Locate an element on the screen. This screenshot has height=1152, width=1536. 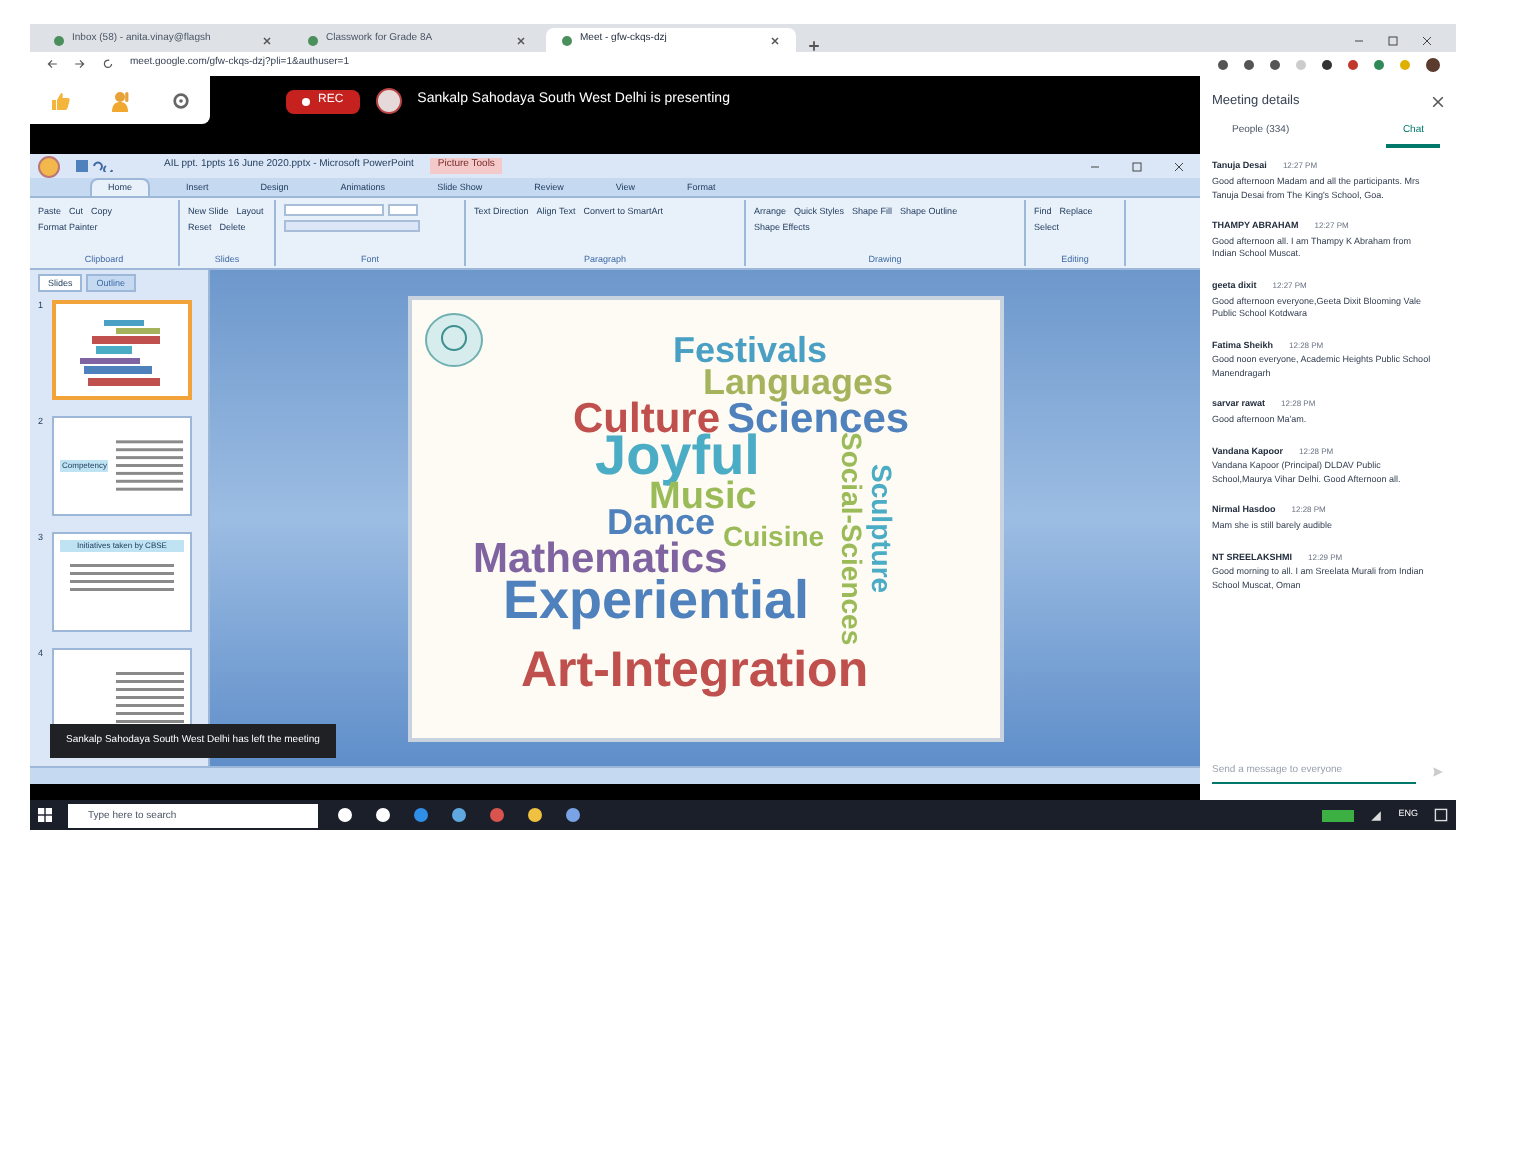
battery-icon is located at coordinates (1338, 815).